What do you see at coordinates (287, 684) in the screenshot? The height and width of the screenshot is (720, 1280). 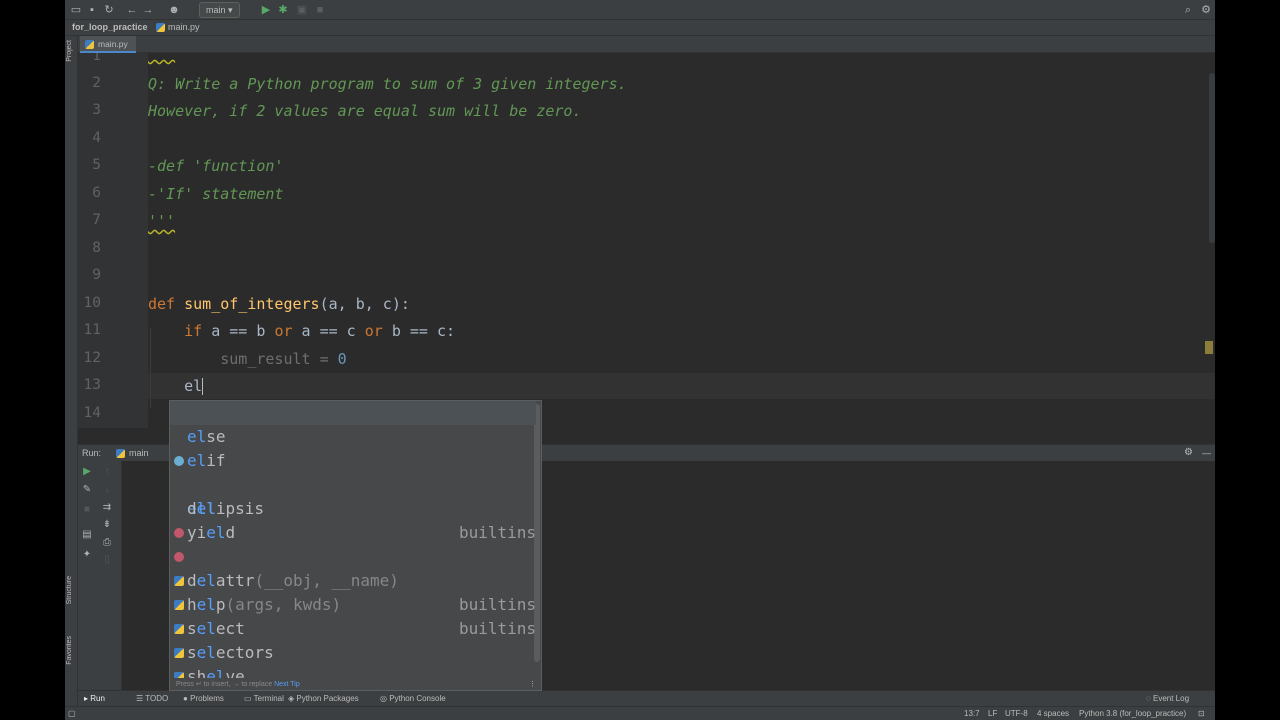 I see `next-tip-link: Next Tip` at bounding box center [287, 684].